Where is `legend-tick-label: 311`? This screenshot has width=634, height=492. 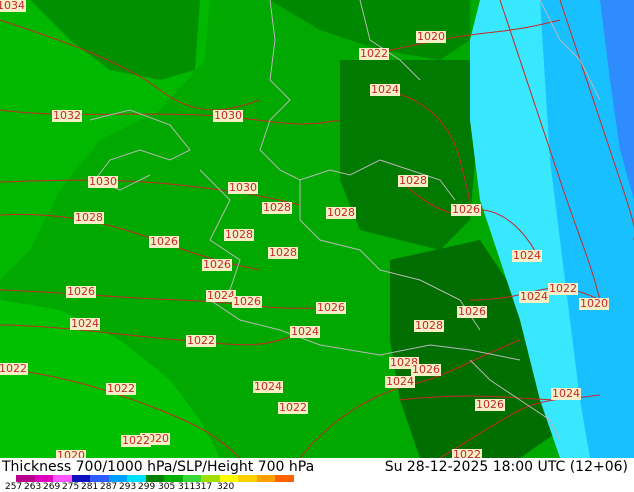
legend-tick-label: 311 is located at coordinates (187, 487).